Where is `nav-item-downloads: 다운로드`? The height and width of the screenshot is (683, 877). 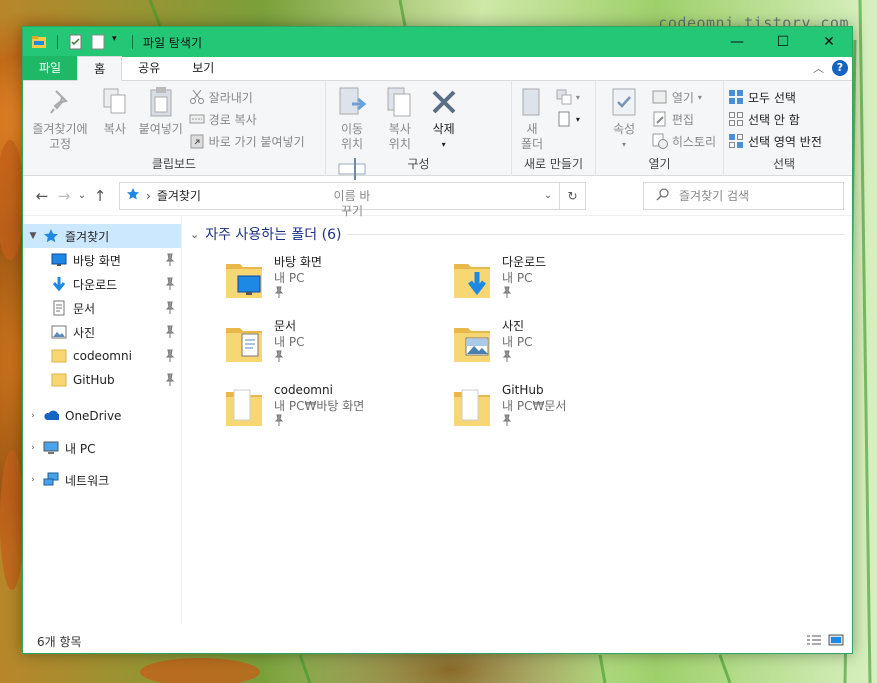 nav-item-downloads: 다운로드 is located at coordinates (102, 284).